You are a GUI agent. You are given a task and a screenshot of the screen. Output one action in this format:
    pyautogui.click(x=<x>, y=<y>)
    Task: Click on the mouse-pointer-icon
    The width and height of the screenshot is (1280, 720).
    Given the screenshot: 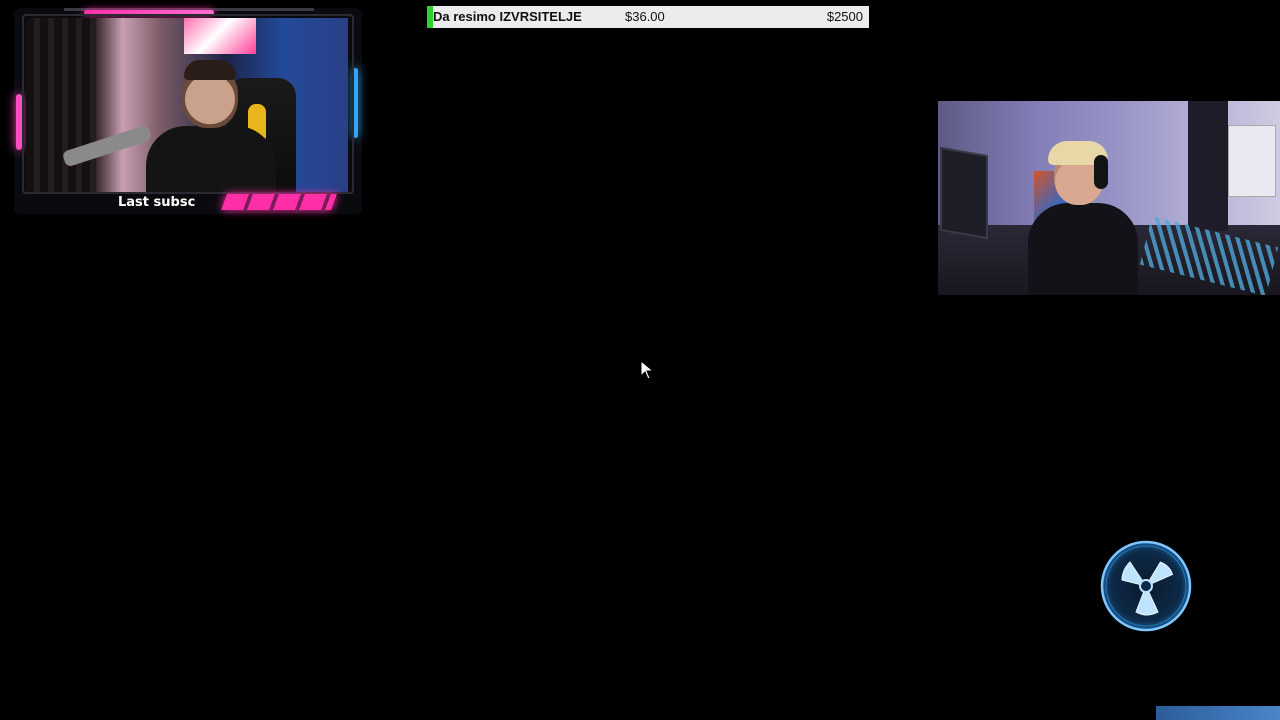 What is the action you would take?
    pyautogui.click(x=647, y=370)
    